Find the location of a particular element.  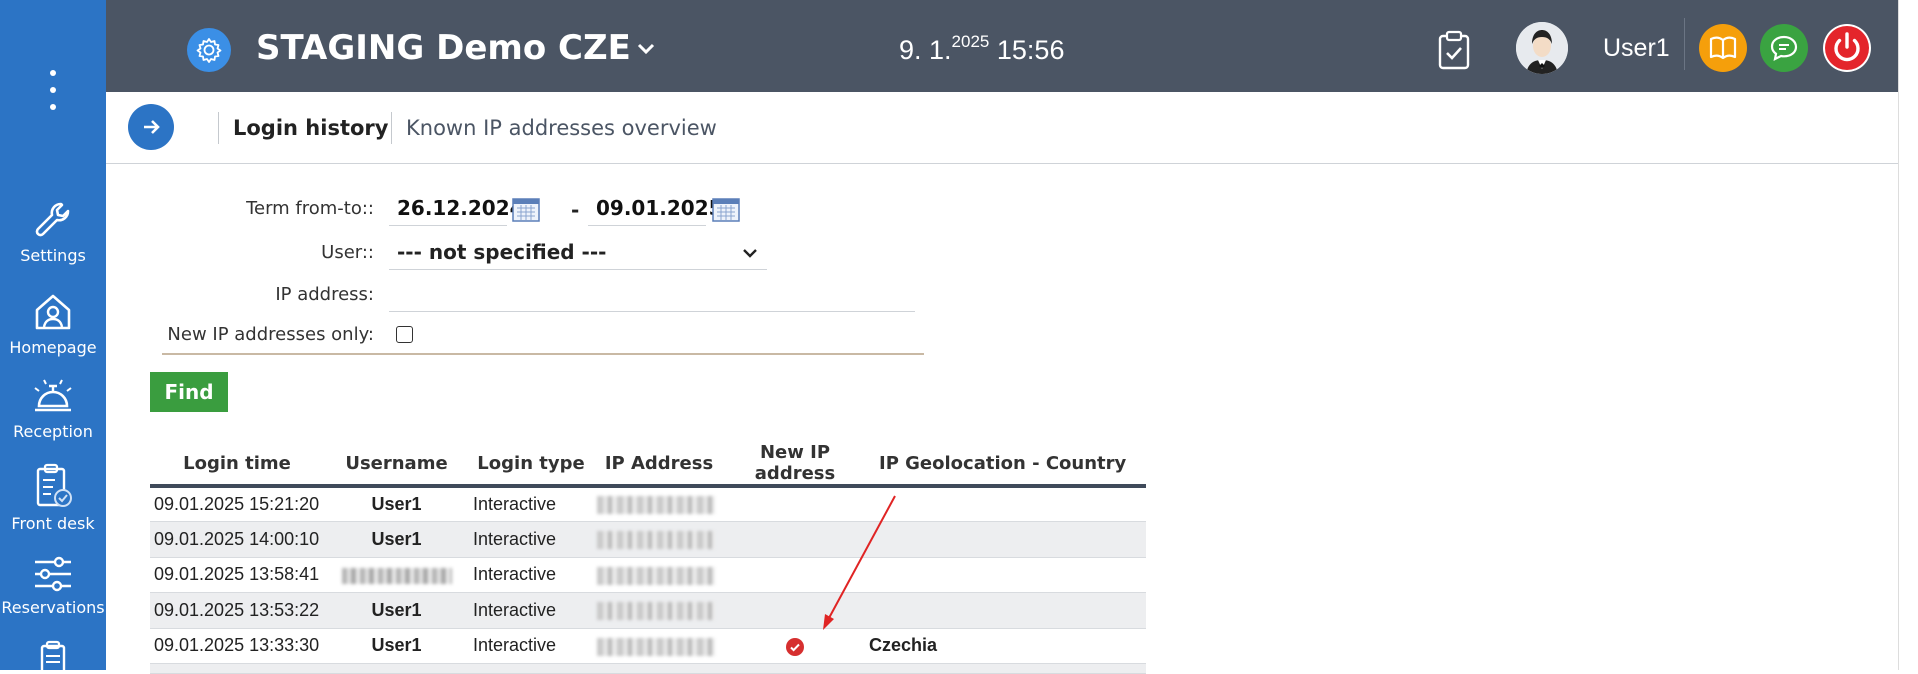

sidebar-item-label: Front desk is located at coordinates (53, 523).